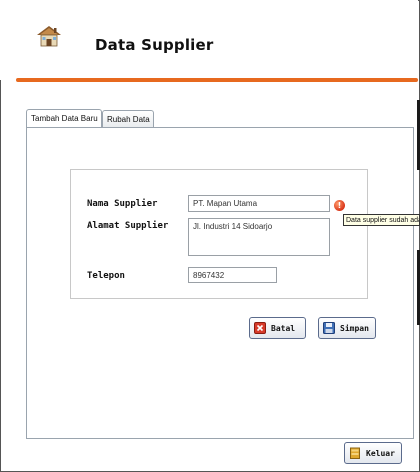  I want to click on page-title: Data Supplier, so click(154, 45).